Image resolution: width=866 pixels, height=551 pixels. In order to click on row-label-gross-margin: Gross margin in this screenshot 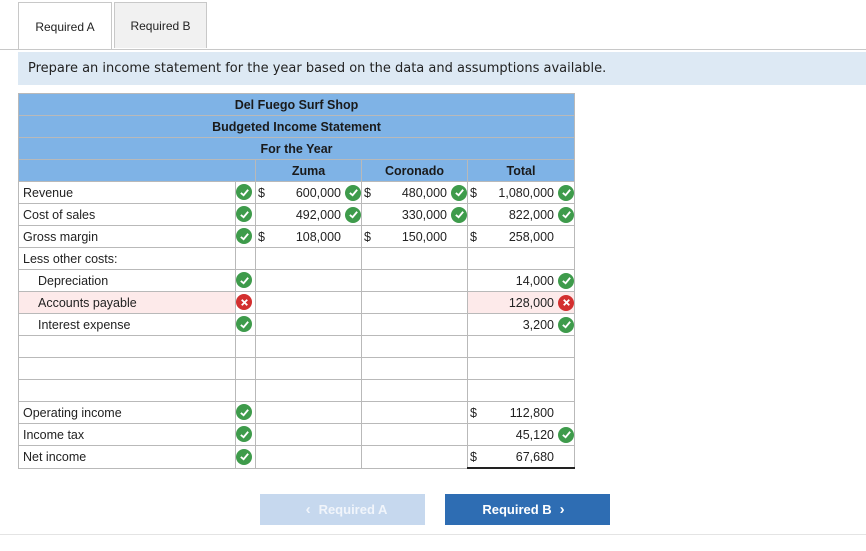, I will do `click(127, 236)`.